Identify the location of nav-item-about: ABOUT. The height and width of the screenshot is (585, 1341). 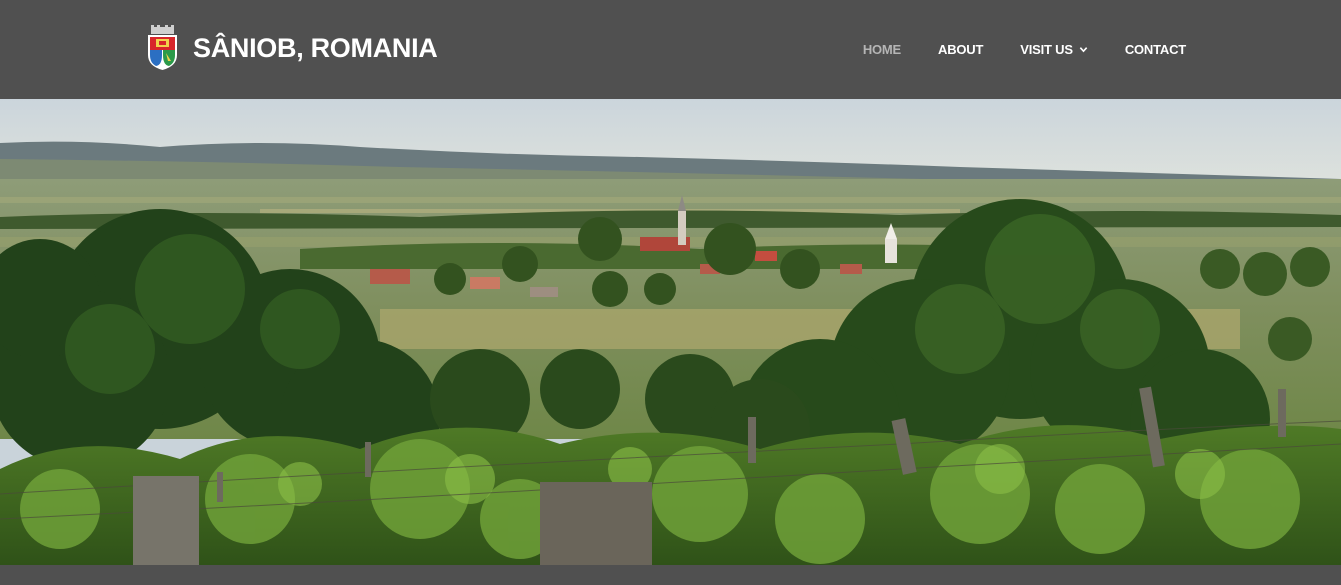
(960, 49).